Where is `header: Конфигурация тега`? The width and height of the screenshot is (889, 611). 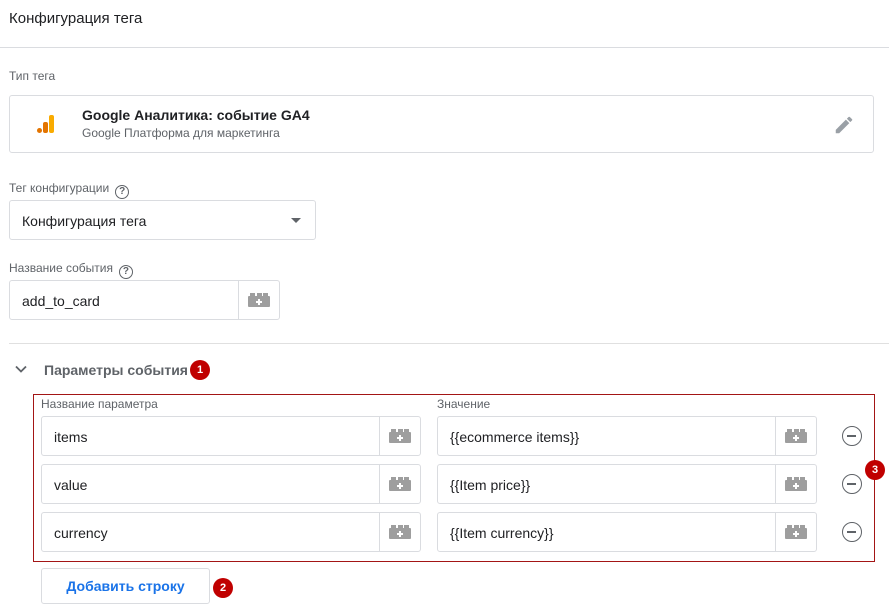 header: Конфигурация тега is located at coordinates (444, 24).